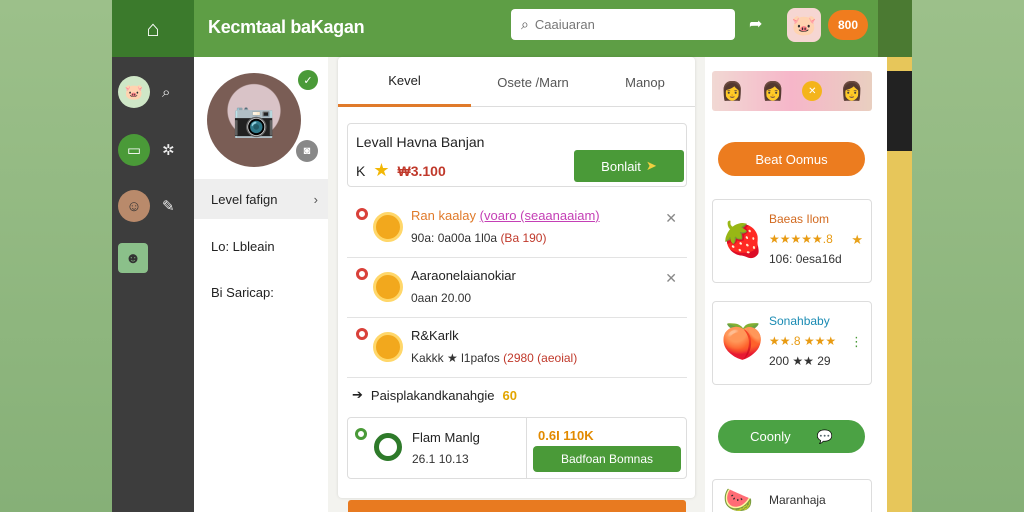 Image resolution: width=1024 pixels, height=512 pixels. Describe the element at coordinates (791, 159) in the screenshot. I see `beat-bonus-button: Beat Oomus` at that location.